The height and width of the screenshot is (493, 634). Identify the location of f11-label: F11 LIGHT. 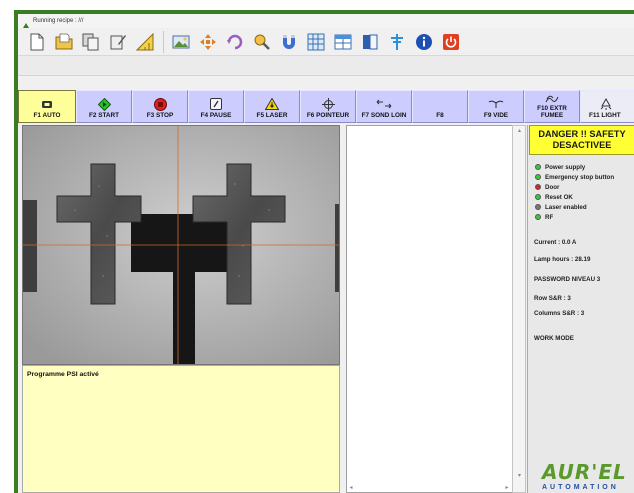
(605, 115).